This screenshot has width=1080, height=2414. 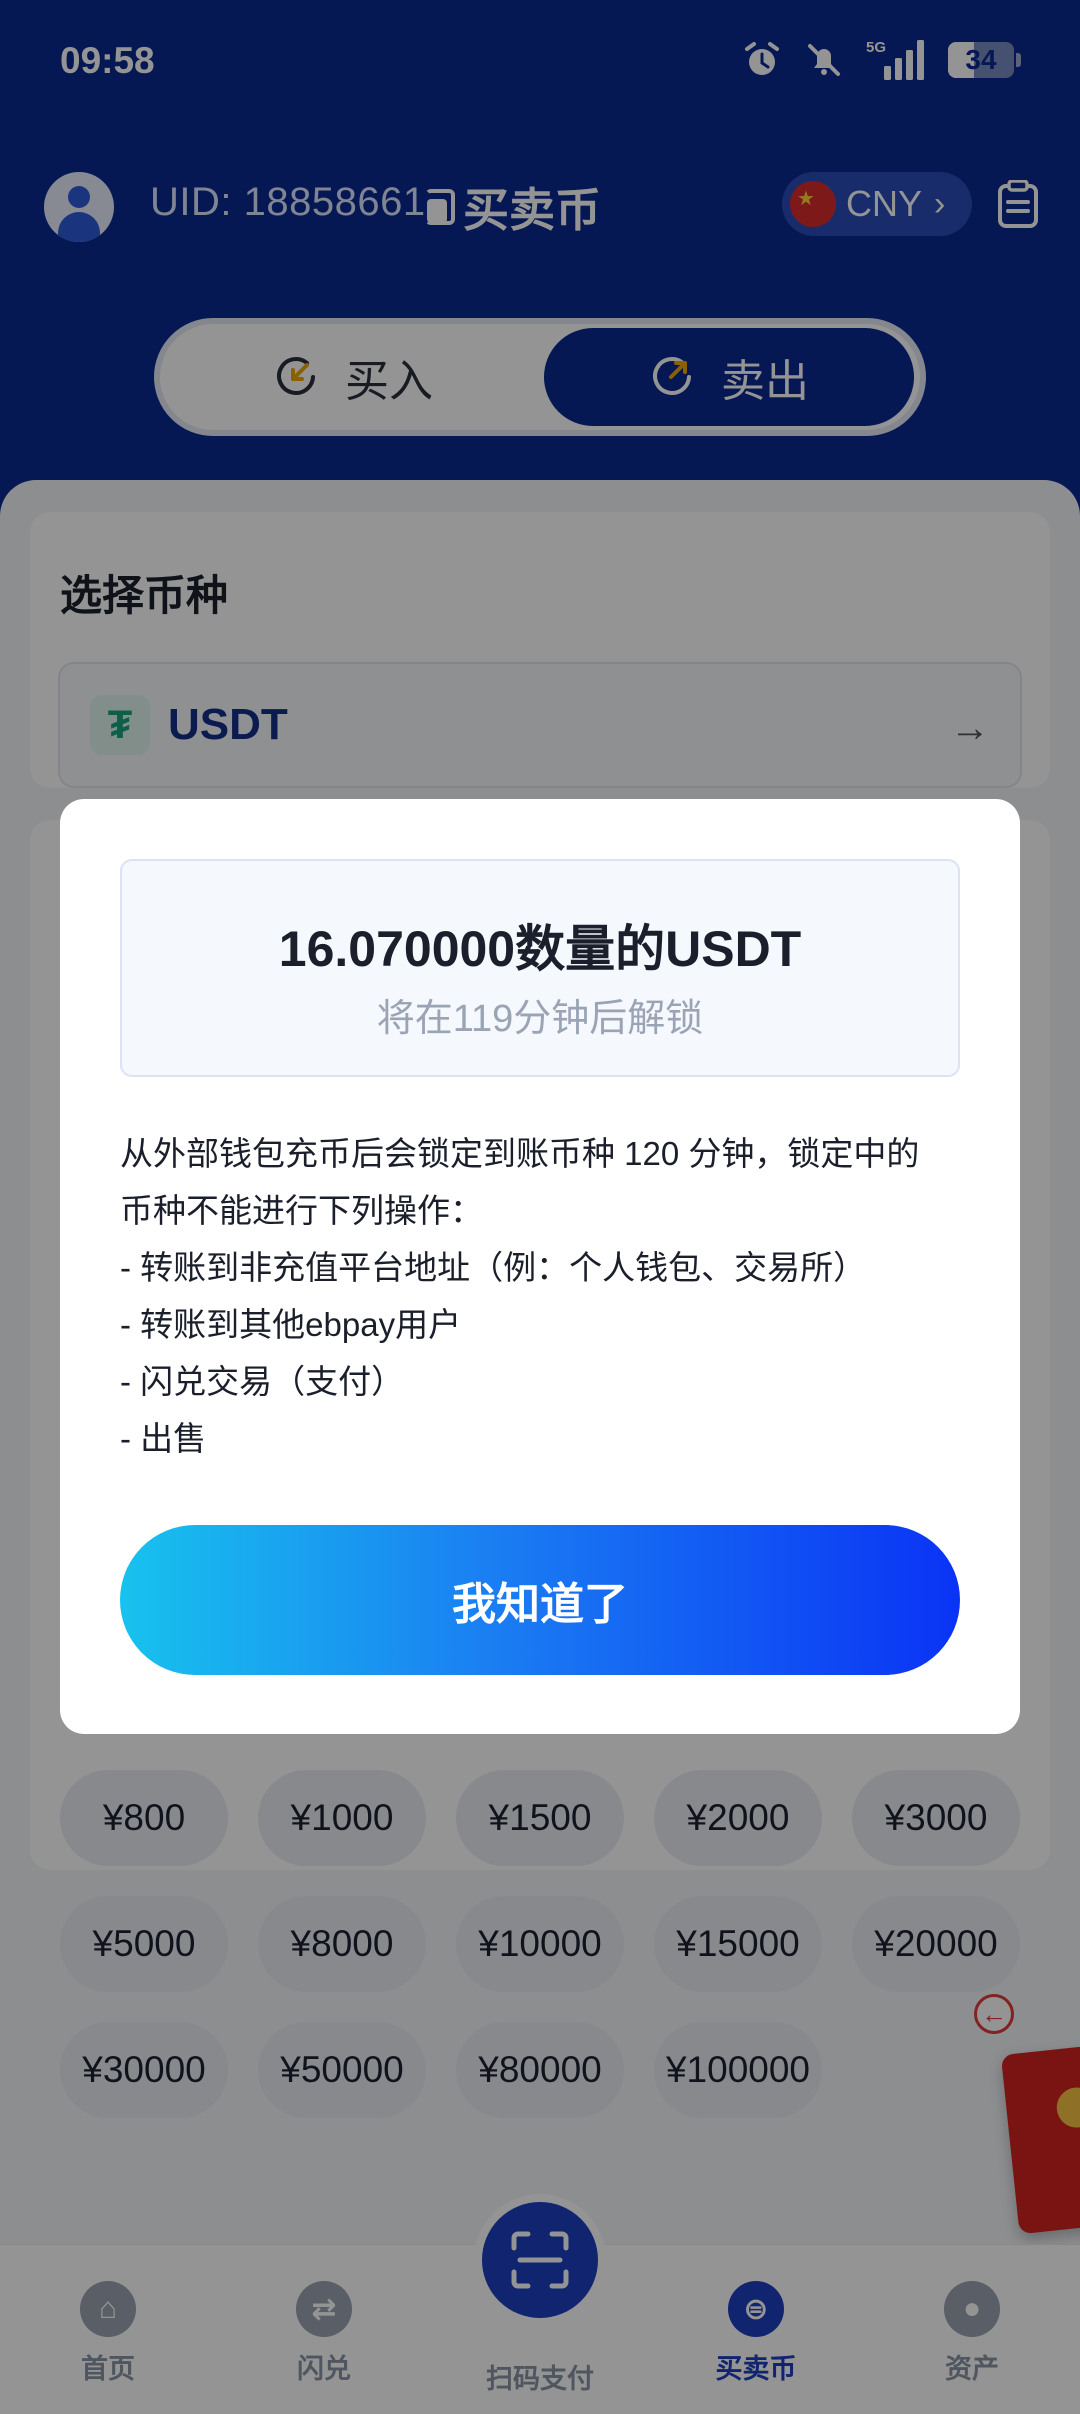 What do you see at coordinates (262, 1381) in the screenshot?
I see `rule-line: - 闪兑交易（支付）` at bounding box center [262, 1381].